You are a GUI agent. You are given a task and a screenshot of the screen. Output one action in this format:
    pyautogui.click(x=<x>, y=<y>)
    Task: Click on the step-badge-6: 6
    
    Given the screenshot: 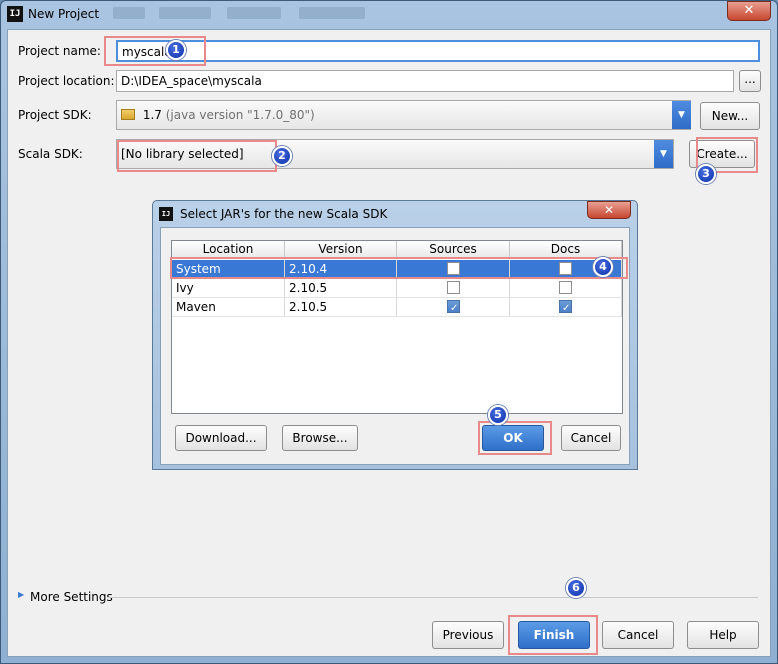 What is the action you would take?
    pyautogui.click(x=576, y=588)
    